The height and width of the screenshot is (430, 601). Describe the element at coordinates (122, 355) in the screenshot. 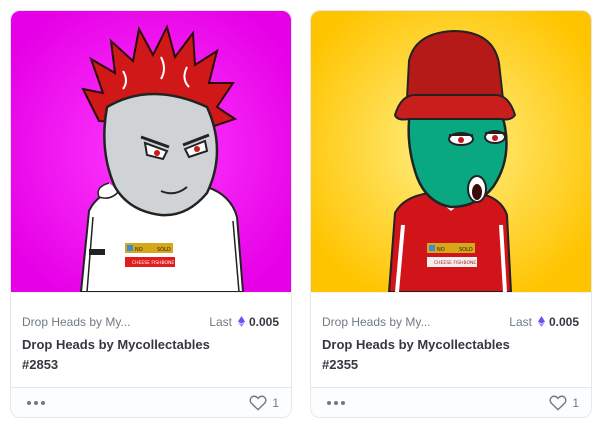

I see `nft-title: Drop Heads by Mycollectables #2853` at that location.